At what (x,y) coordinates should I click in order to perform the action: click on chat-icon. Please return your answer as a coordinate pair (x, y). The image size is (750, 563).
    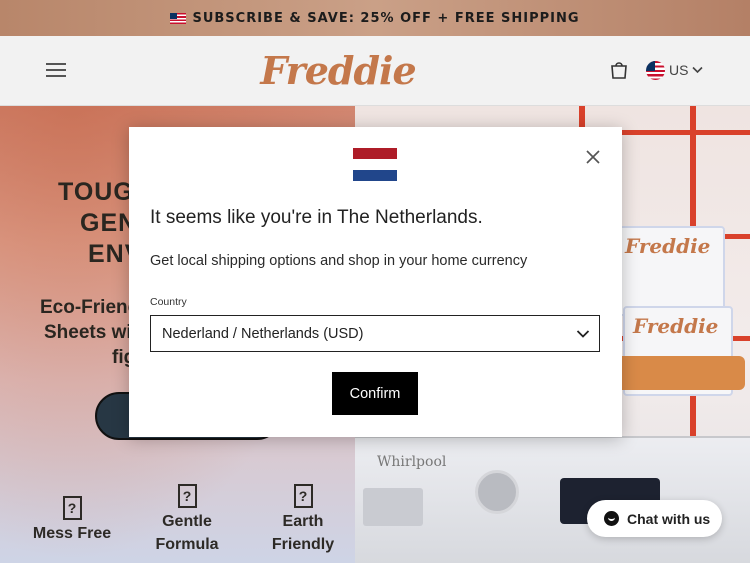
    Looking at the image, I should click on (611, 518).